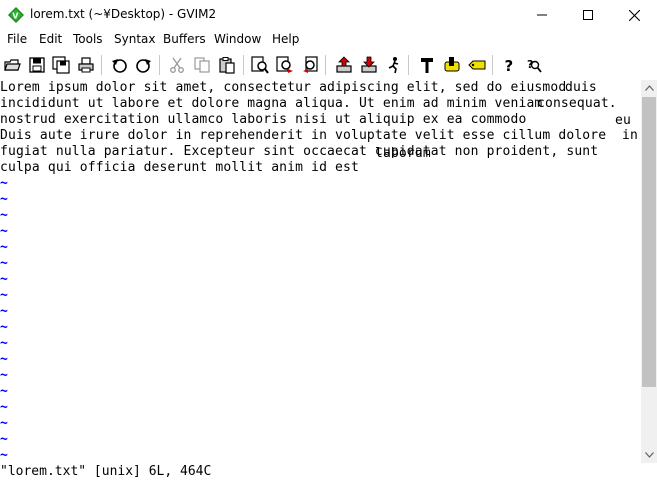 This screenshot has height=482, width=657. I want to click on menu-buffers: Buffers, so click(184, 39).